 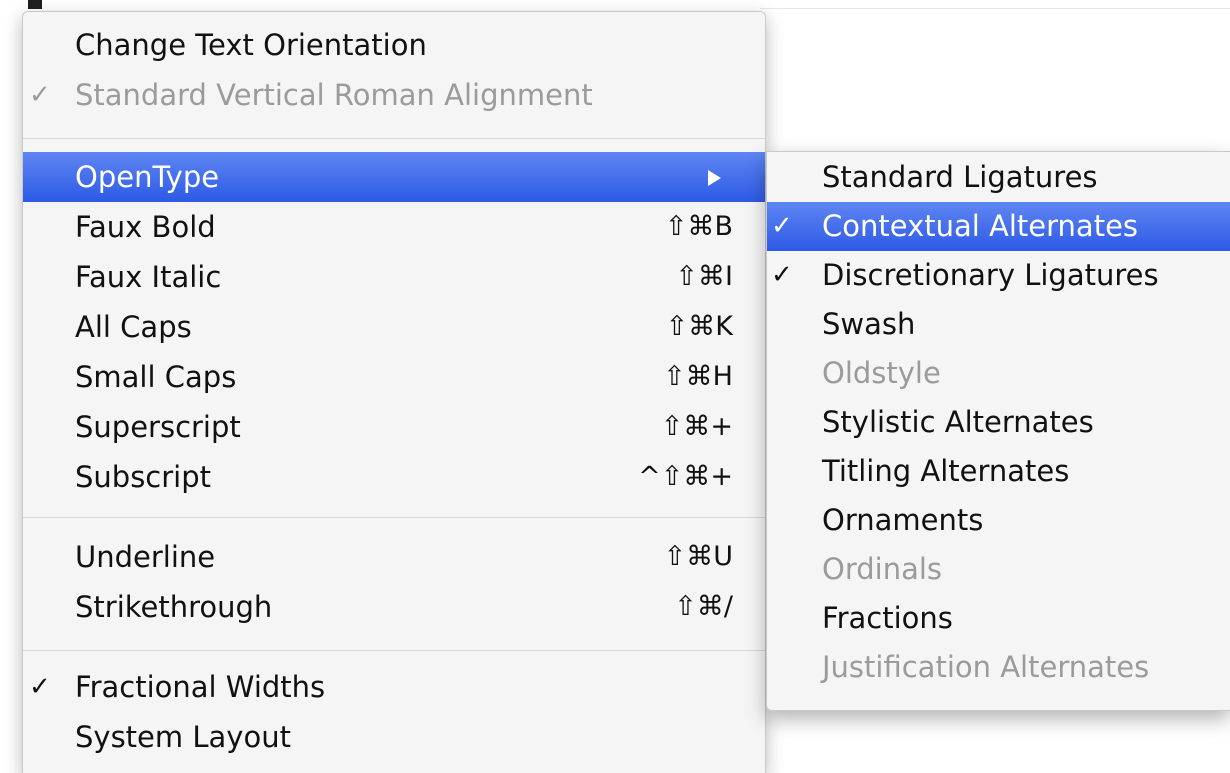 I want to click on menu-item-superscript: Superscript ⇧⌘+, so click(x=394, y=427).